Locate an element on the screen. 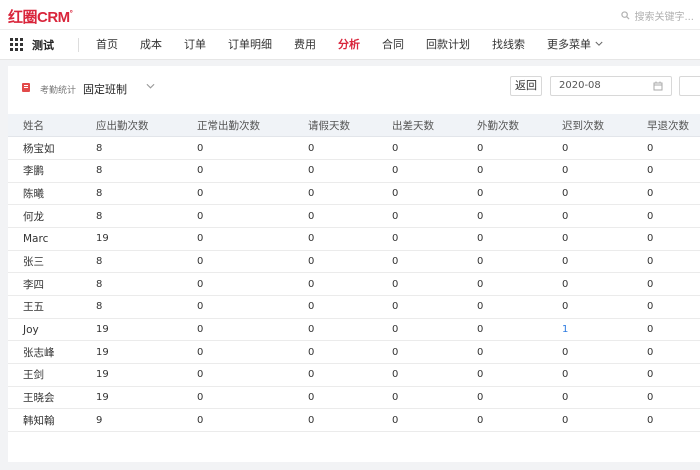  report-selector: 固定班制 is located at coordinates (105, 89).